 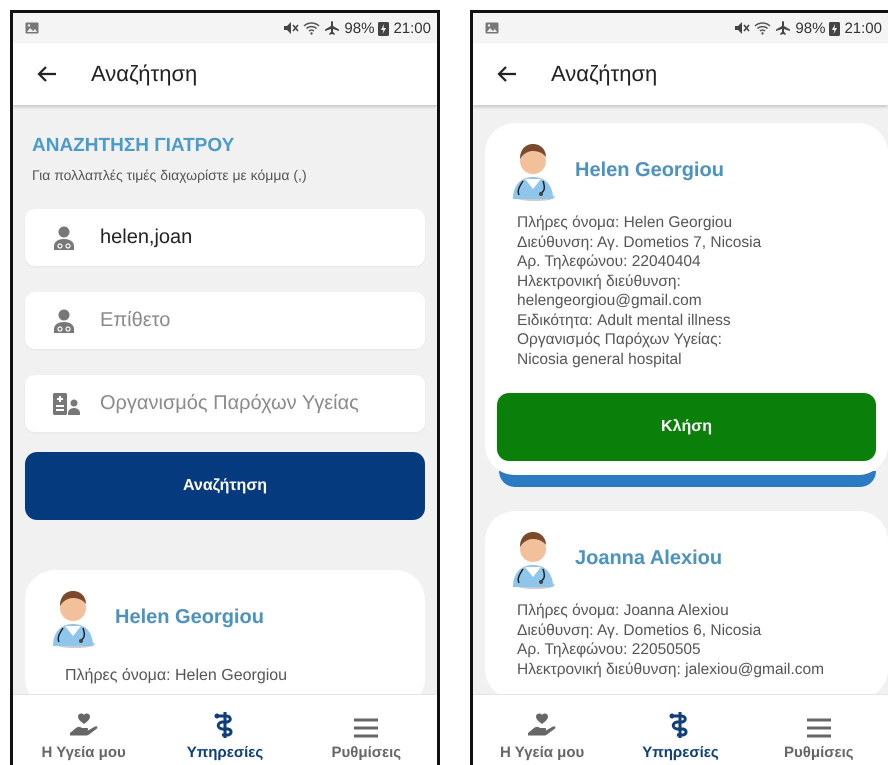 What do you see at coordinates (599, 281) in the screenshot?
I see `detail-text: Ηλεκτρονική διεύθυνση:` at bounding box center [599, 281].